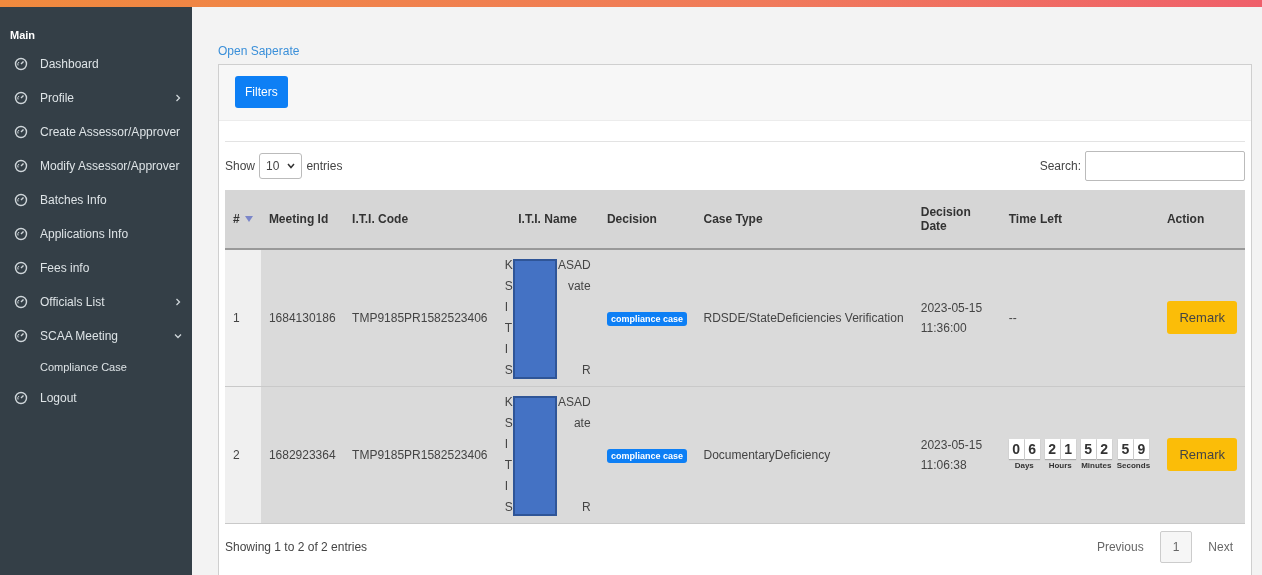 Image resolution: width=1262 pixels, height=575 pixels. What do you see at coordinates (111, 268) in the screenshot?
I see `sidebar-item: Fees info` at bounding box center [111, 268].